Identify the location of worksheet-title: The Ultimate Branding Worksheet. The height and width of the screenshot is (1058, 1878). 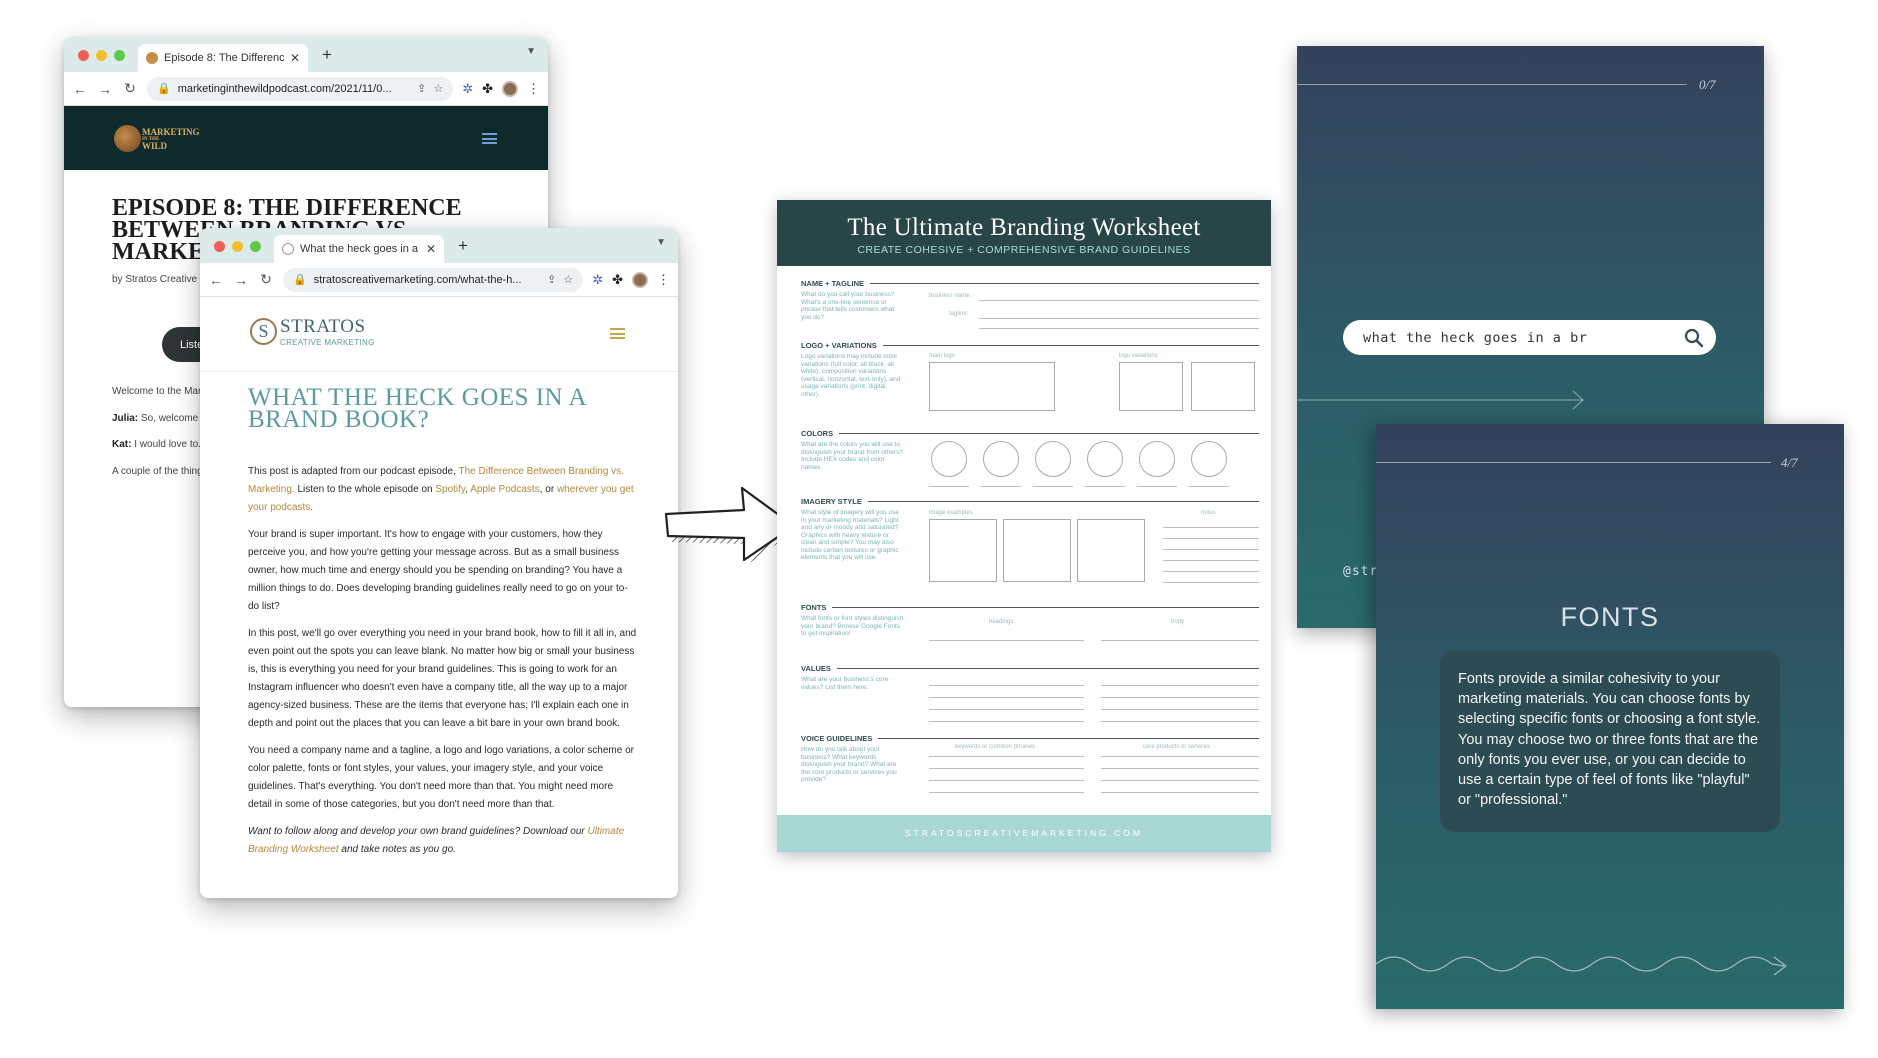
(1024, 227).